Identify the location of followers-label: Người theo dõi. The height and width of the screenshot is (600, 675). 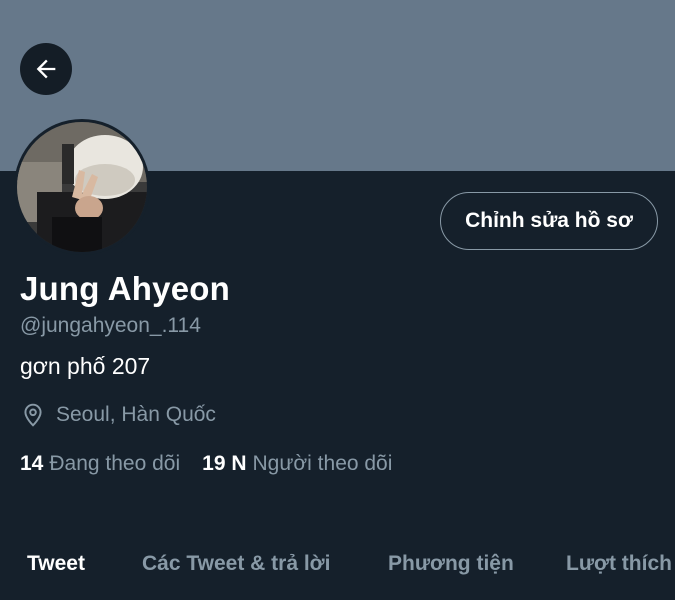
(322, 463).